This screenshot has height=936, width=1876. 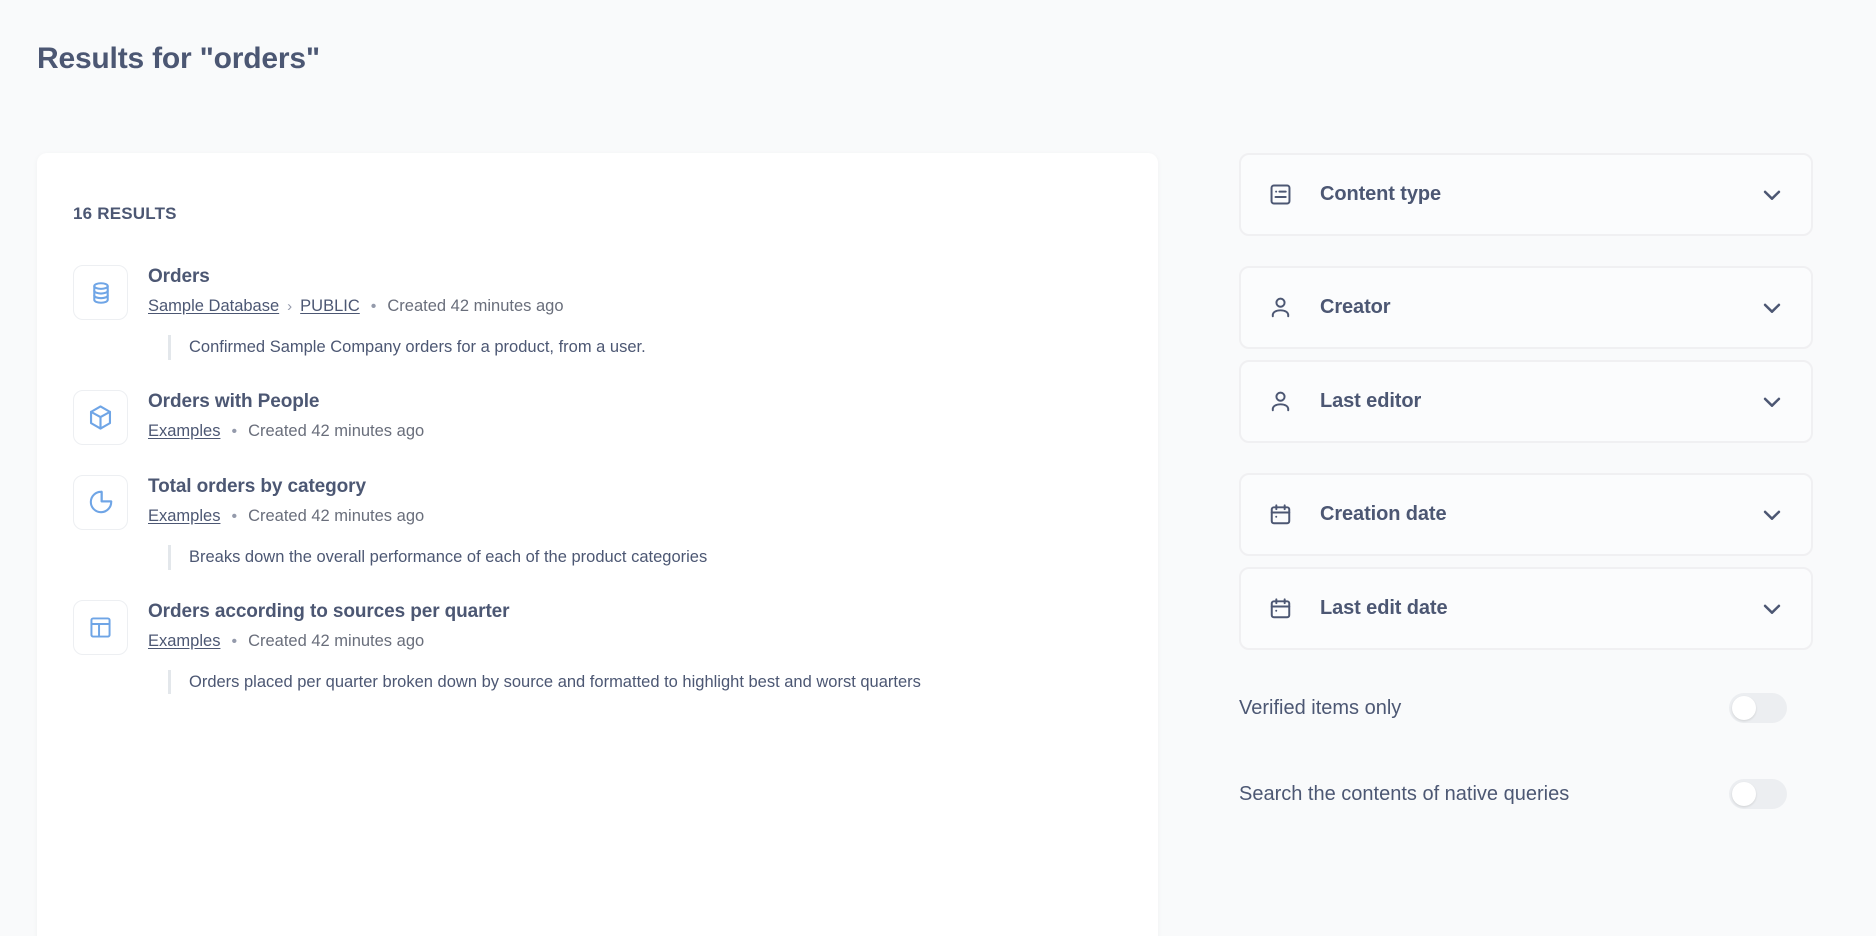 What do you see at coordinates (330, 306) in the screenshot?
I see `breadcrumb-link: PUBLIC` at bounding box center [330, 306].